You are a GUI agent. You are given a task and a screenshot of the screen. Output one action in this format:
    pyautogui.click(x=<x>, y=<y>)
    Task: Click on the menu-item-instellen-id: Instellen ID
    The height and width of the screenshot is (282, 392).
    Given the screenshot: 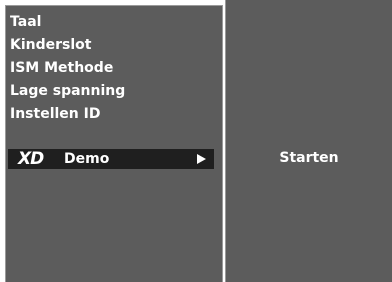 What is the action you would take?
    pyautogui.click(x=55, y=114)
    